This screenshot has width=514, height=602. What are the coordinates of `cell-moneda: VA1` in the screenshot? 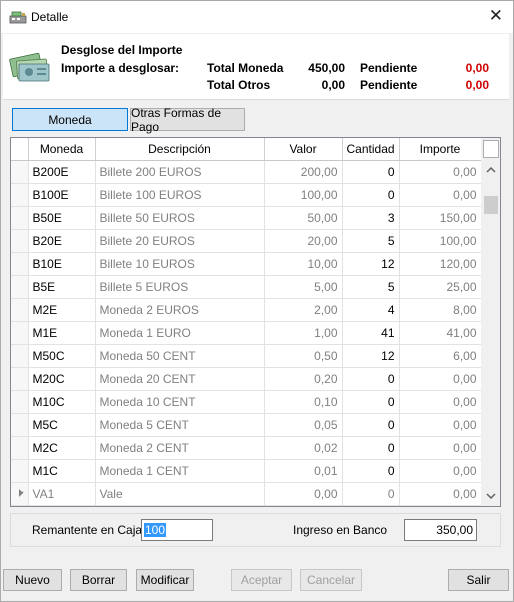 It's located at (62, 494).